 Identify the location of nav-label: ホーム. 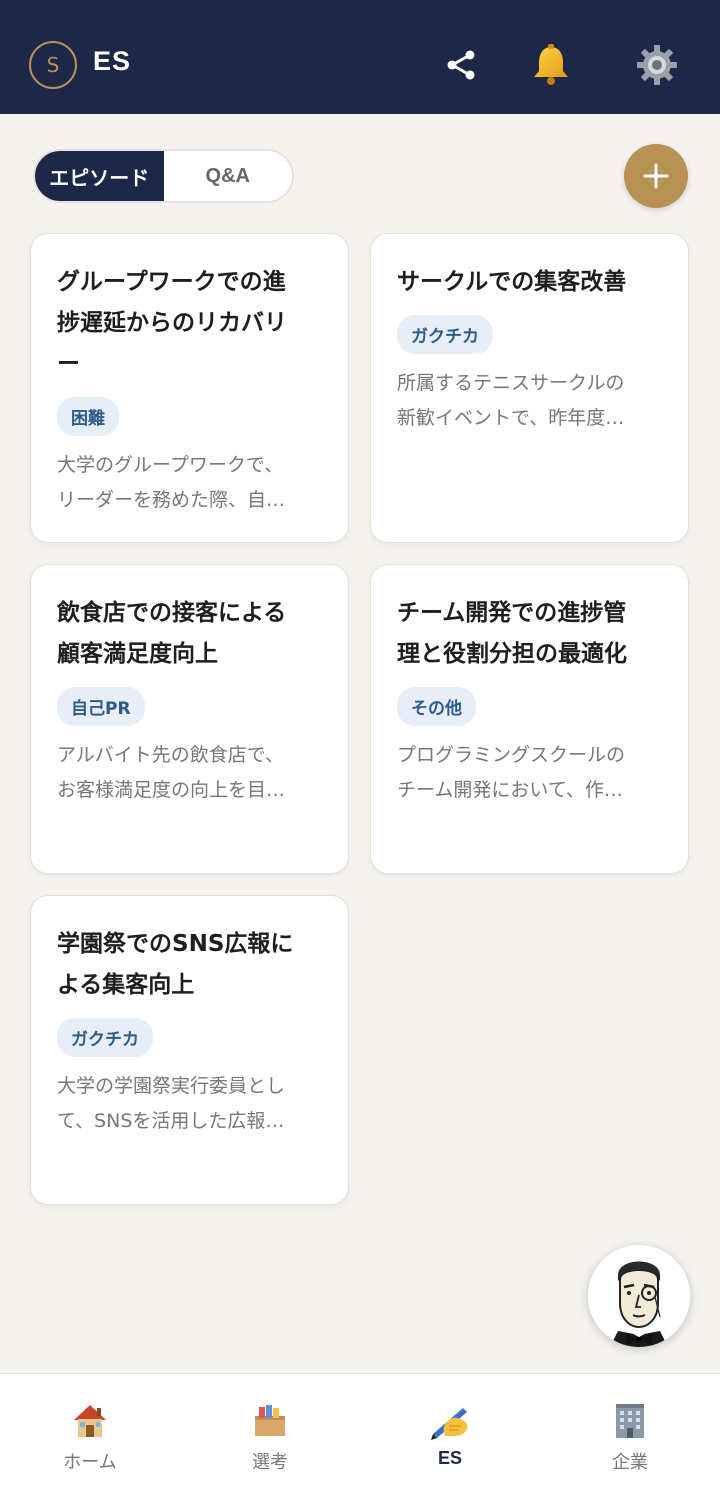
(90, 1462).